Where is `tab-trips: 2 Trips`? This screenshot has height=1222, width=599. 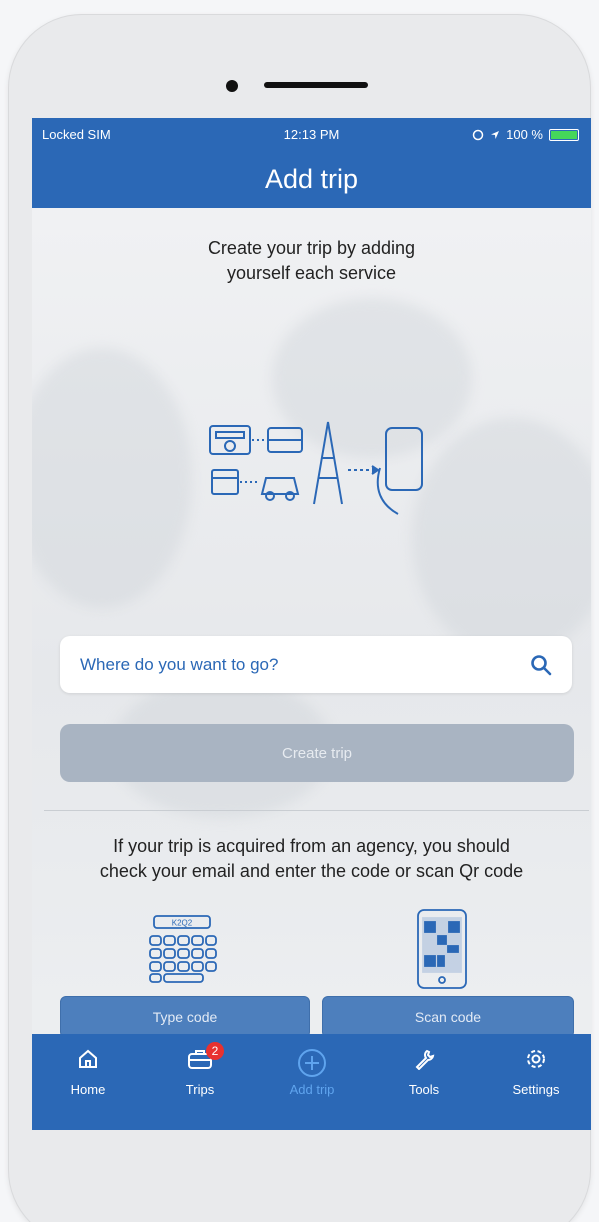 tab-trips: 2 Trips is located at coordinates (200, 1070).